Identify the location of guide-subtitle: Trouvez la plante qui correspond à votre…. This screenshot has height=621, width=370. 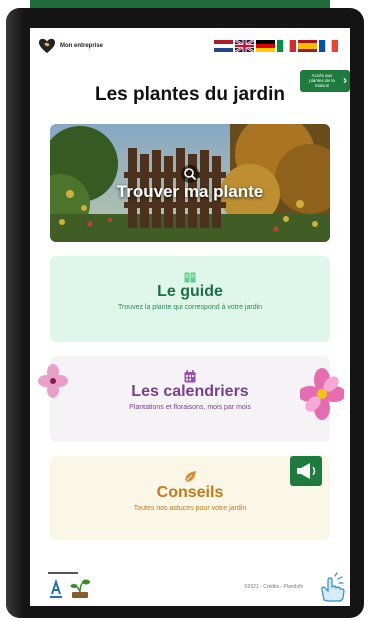
(190, 307).